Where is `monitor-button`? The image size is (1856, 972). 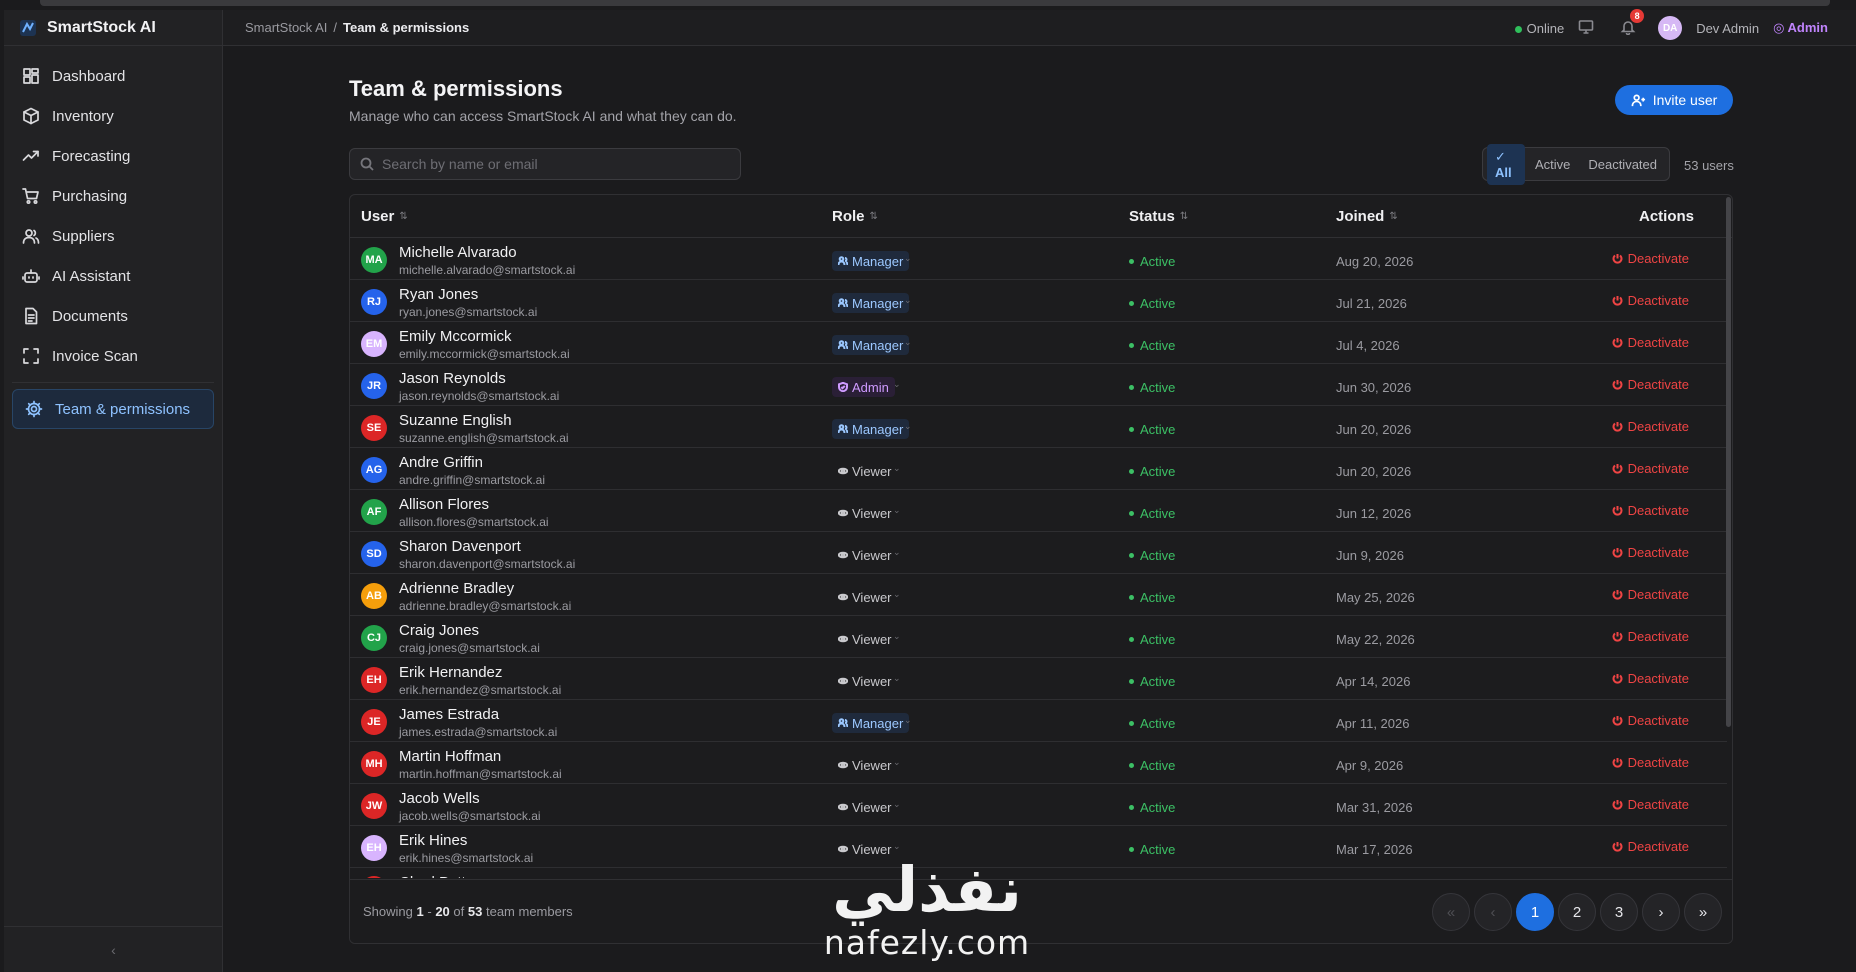 monitor-button is located at coordinates (1586, 28).